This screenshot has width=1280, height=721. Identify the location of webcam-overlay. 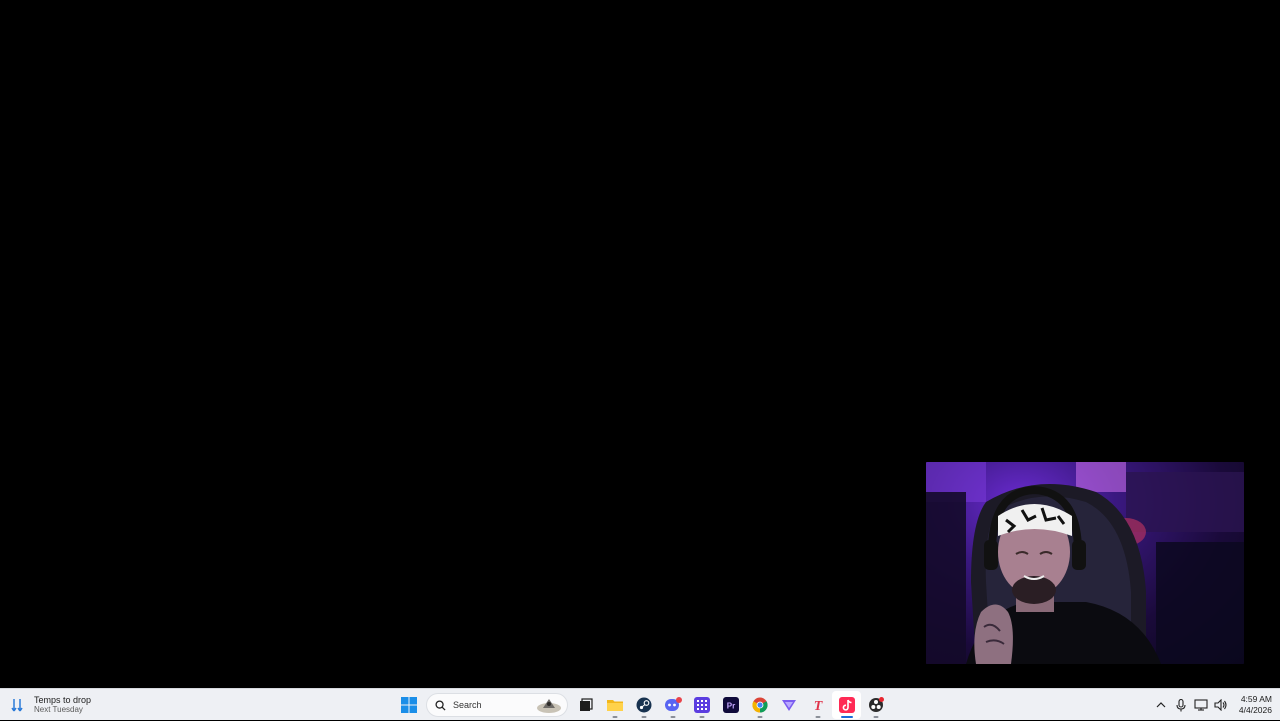
(1085, 563).